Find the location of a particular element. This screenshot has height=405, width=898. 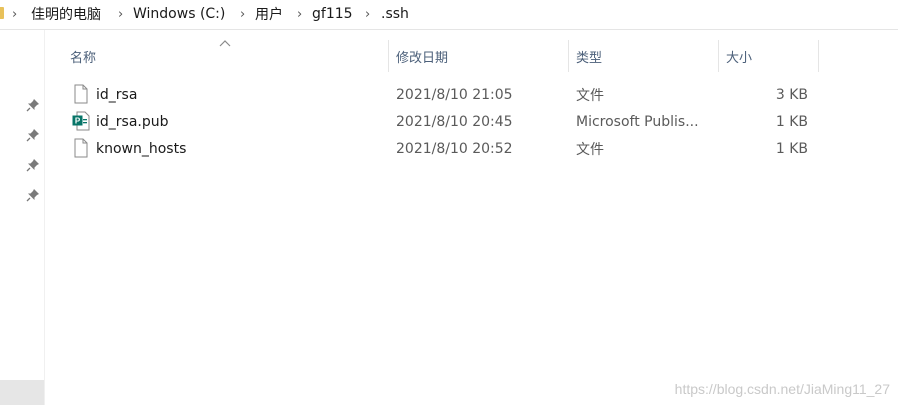

column-header-modified-label: 修改日期 is located at coordinates (422, 58).